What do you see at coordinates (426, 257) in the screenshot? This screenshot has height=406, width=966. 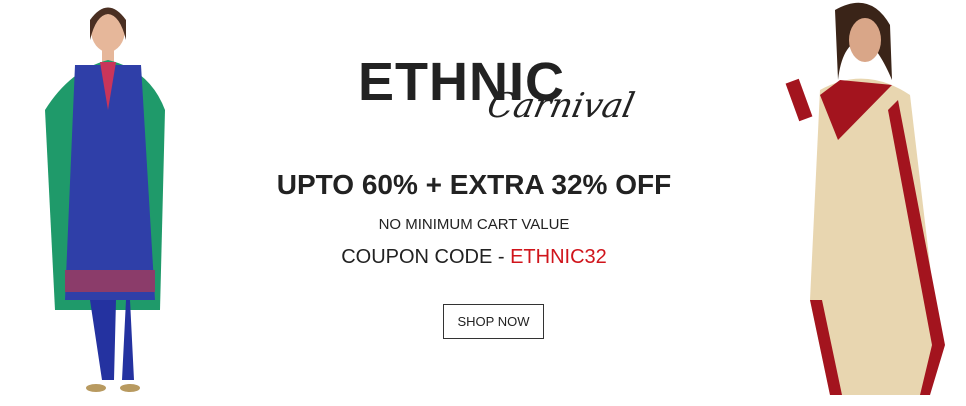 I see `coupon-label: COUPON CODE -` at bounding box center [426, 257].